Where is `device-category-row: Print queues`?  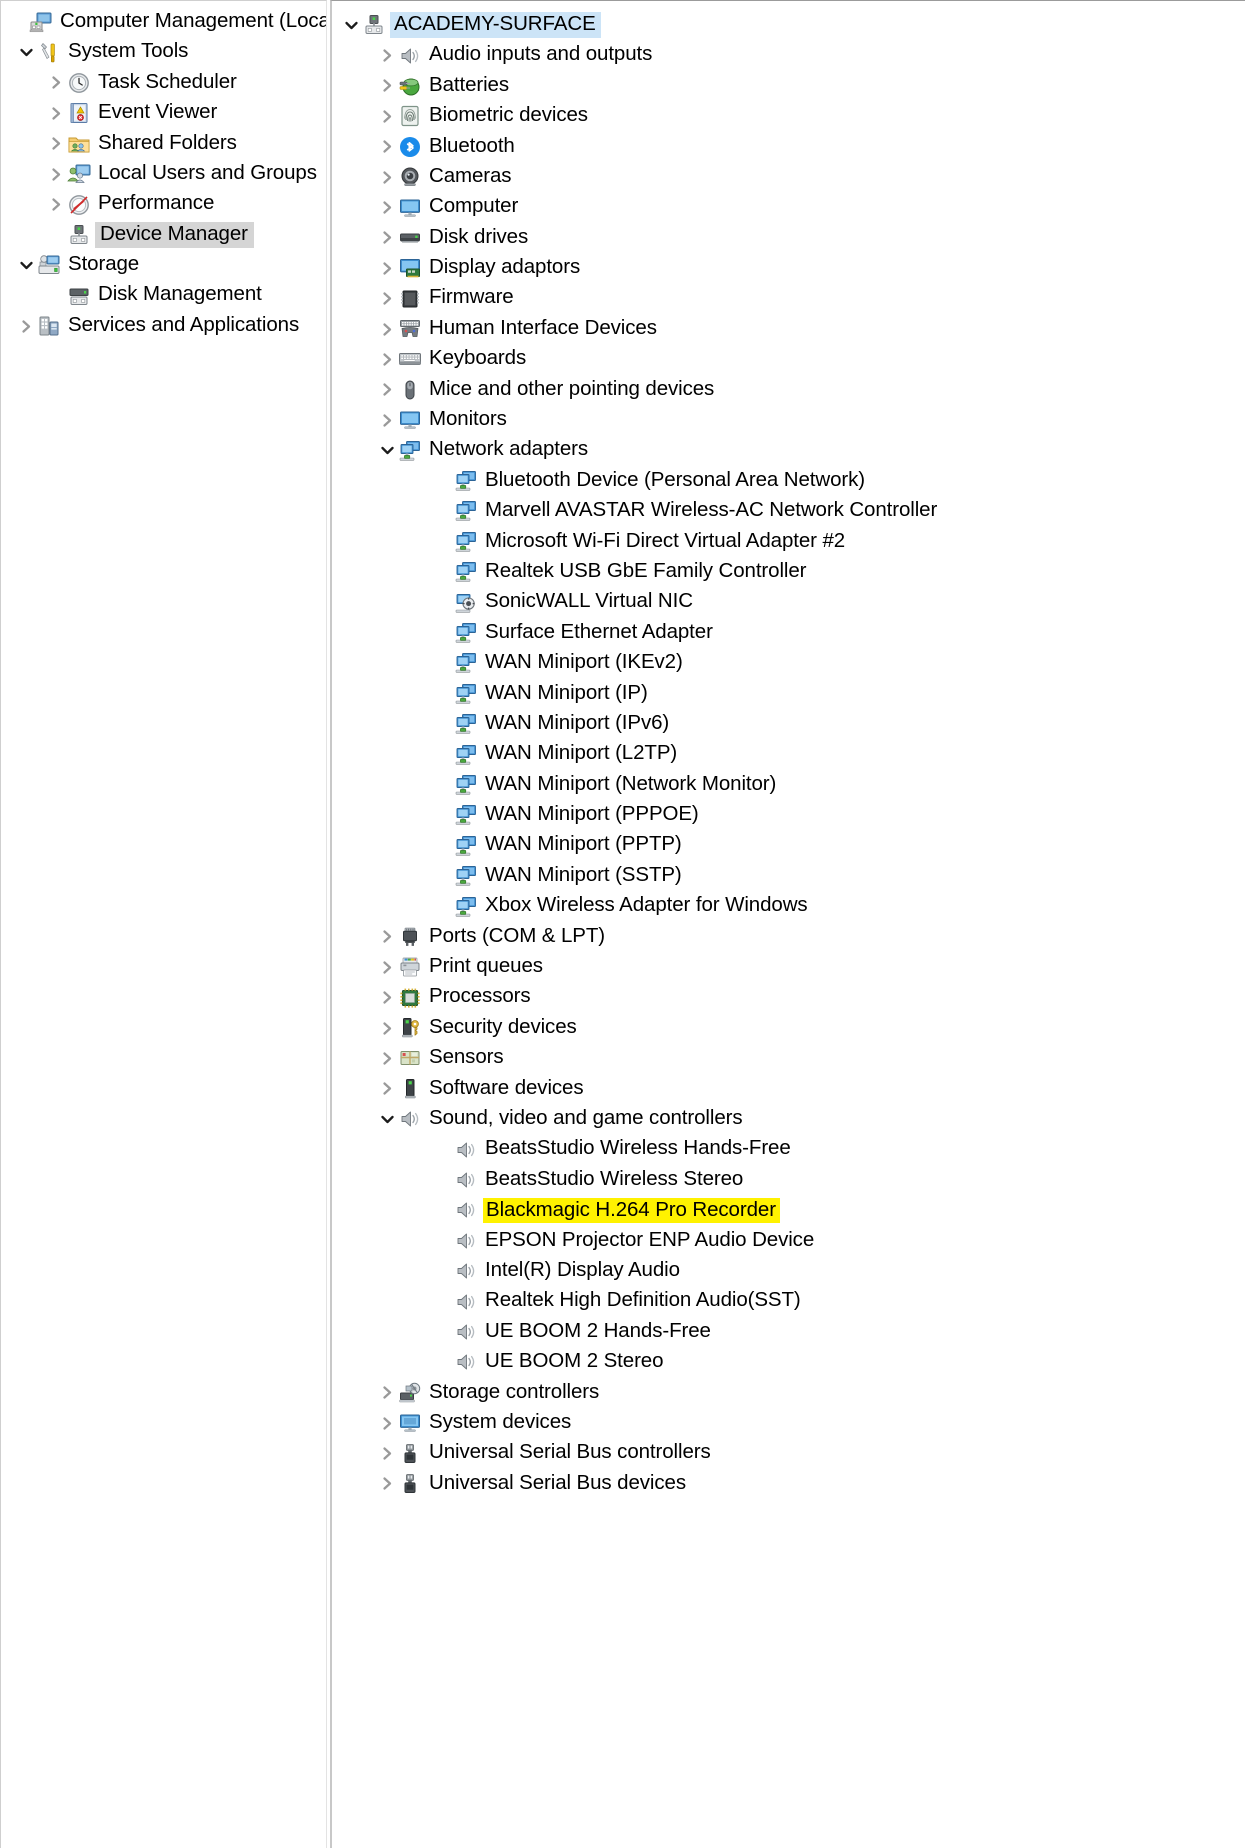 device-category-row: Print queues is located at coordinates (788, 967).